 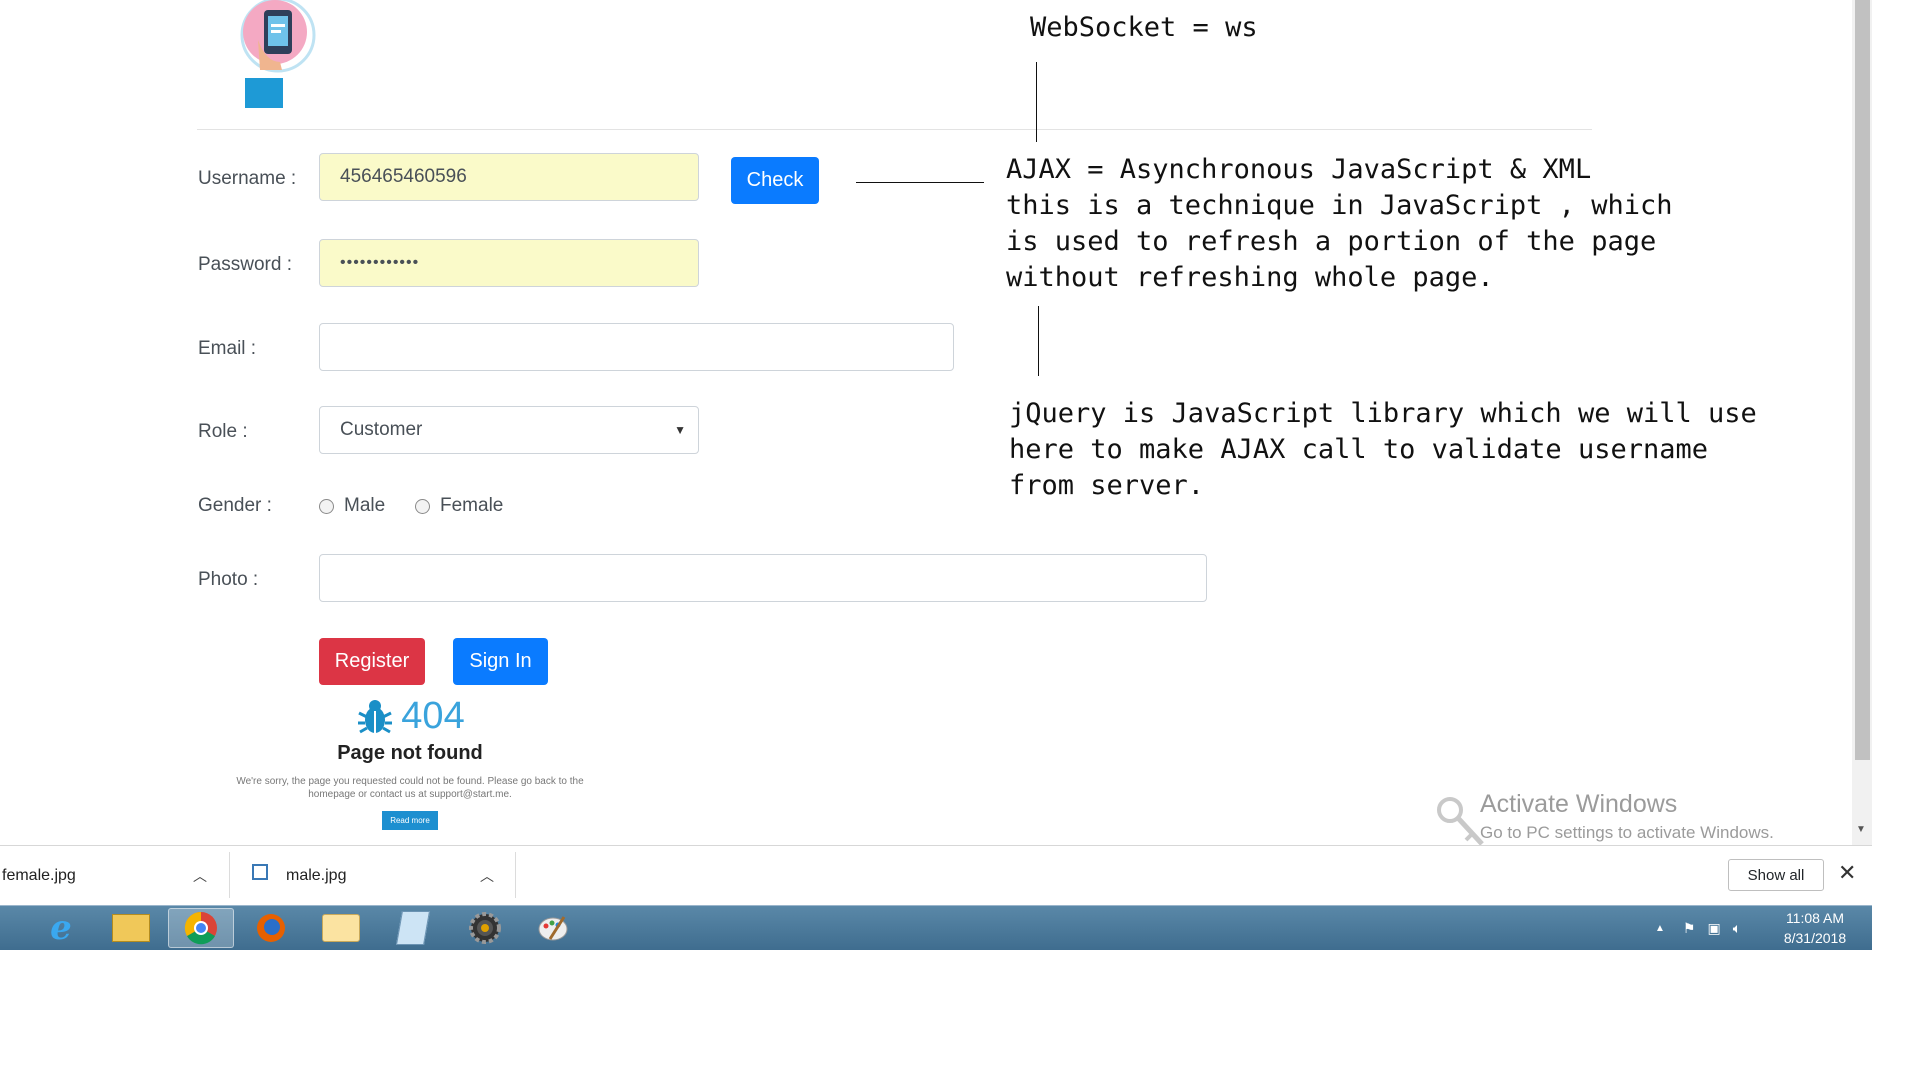 I want to click on download-filename: male.jpg, so click(x=316, y=875).